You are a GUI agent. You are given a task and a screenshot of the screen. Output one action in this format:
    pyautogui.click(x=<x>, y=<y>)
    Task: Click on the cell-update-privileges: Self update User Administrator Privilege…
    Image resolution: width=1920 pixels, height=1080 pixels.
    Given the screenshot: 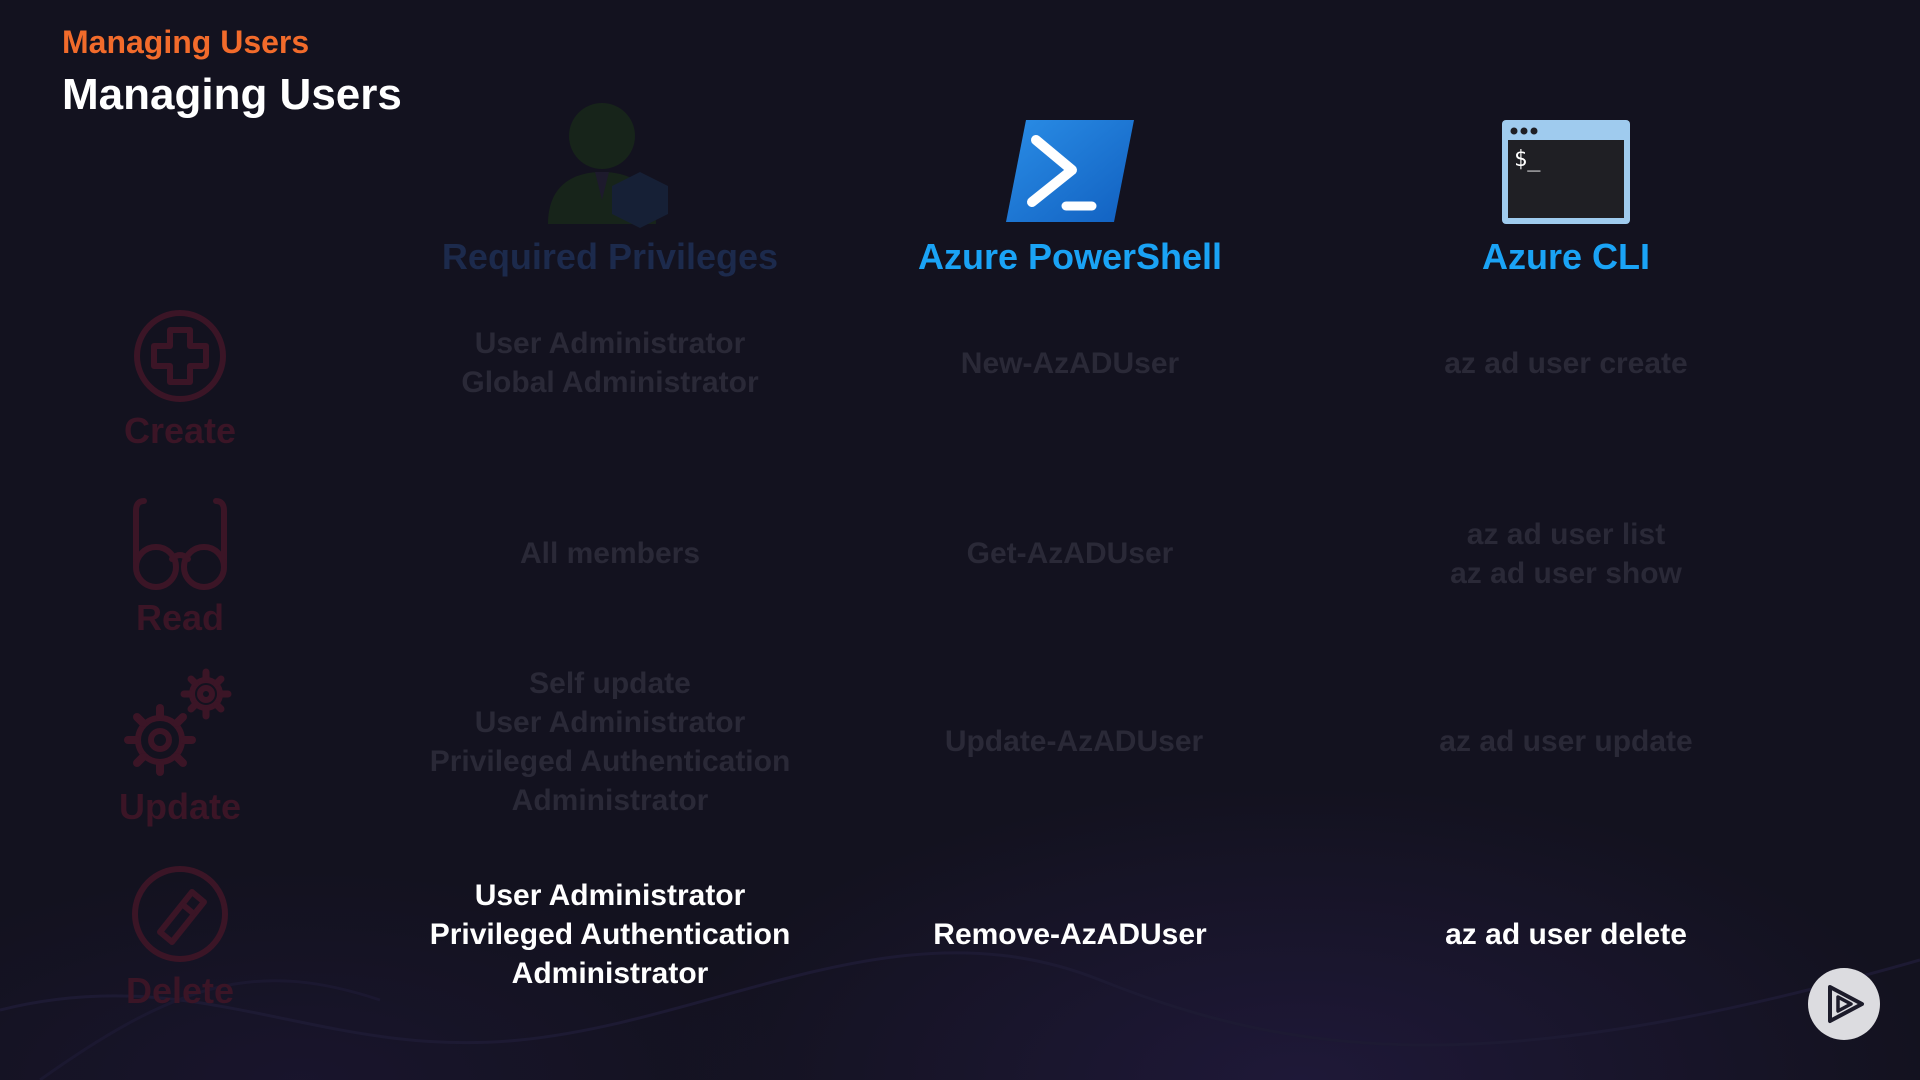 What is the action you would take?
    pyautogui.click(x=610, y=742)
    